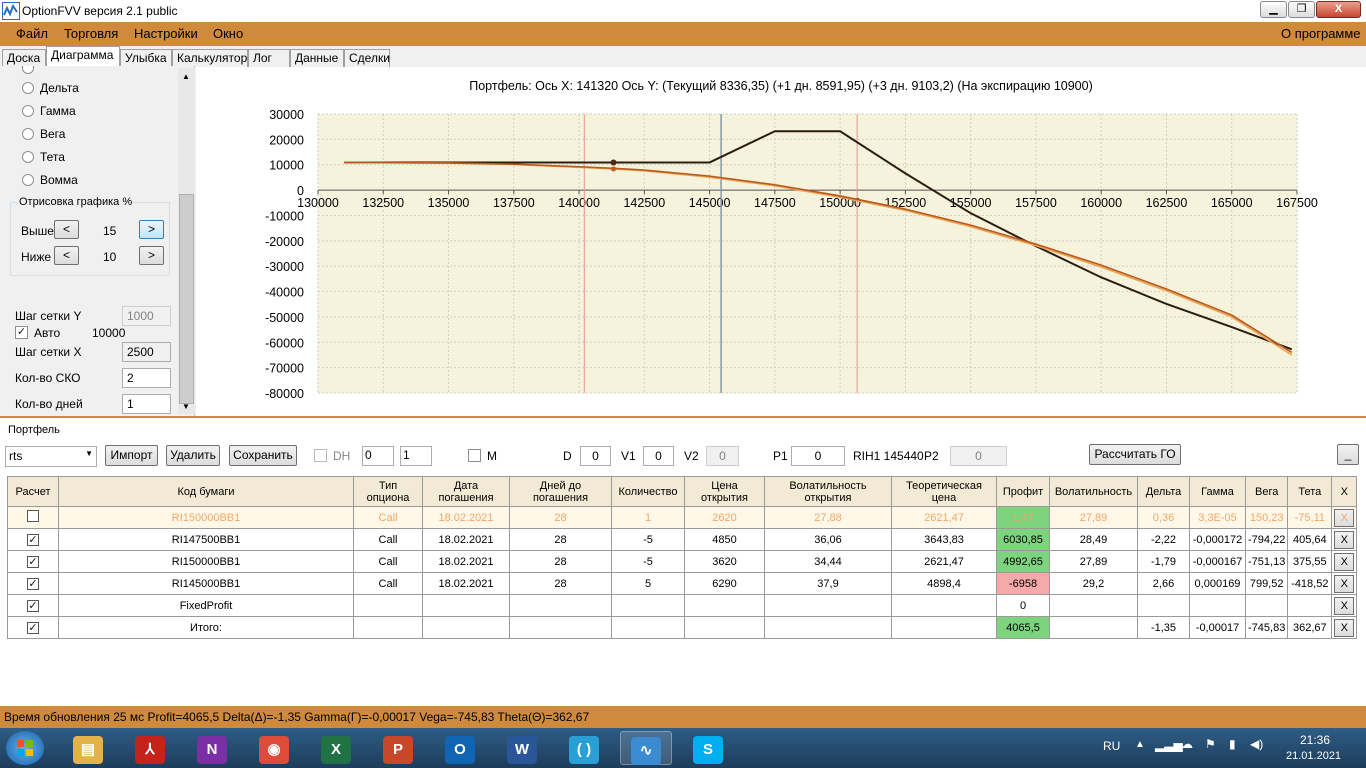 This screenshot has height=768, width=1366. Describe the element at coordinates (466, 491) in the screenshot. I see `col-date: Дата погашения` at that location.